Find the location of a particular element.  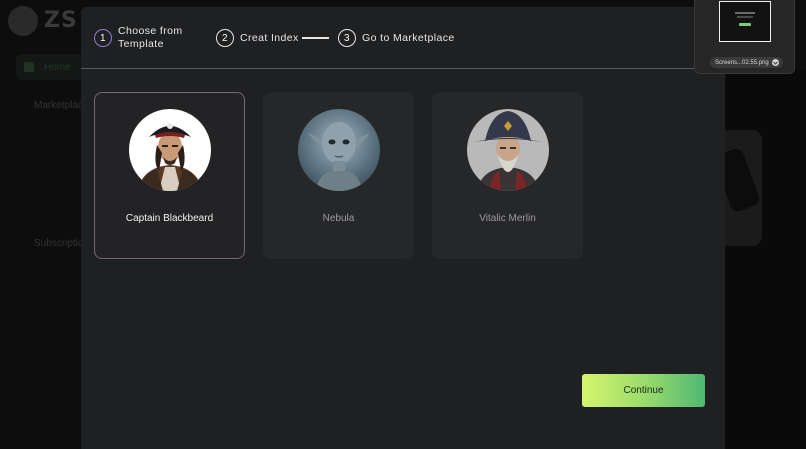

step-label: Go to Marketplace is located at coordinates (408, 37).